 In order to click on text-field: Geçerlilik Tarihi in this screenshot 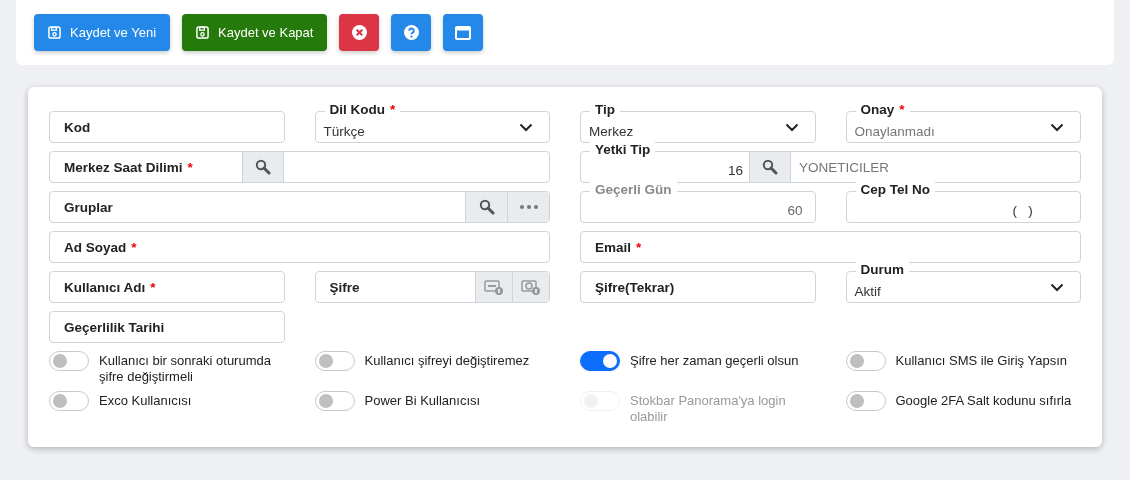, I will do `click(167, 327)`.